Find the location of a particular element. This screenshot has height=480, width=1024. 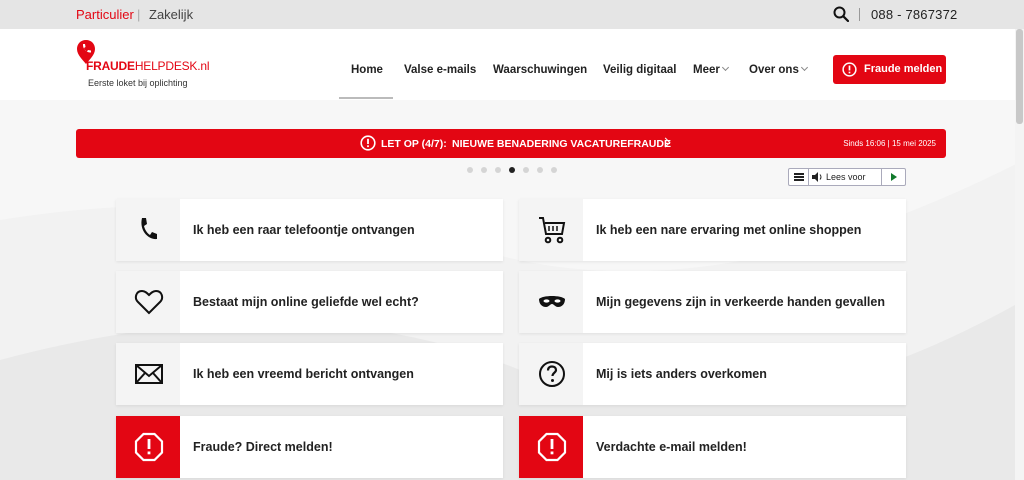

top-bar: Particulier | Zakelijk 088 - 7867372 is located at coordinates (512, 14).